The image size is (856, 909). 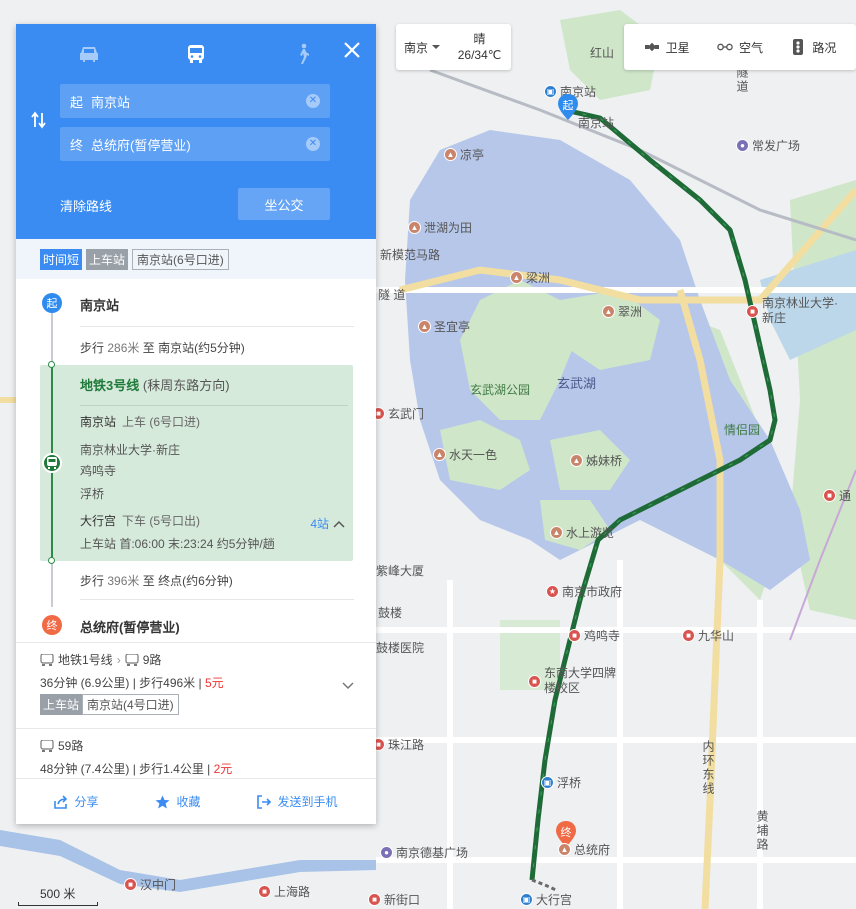 I want to click on poi-forestry: ■ 南京林业大学·新庄, so click(x=796, y=311).